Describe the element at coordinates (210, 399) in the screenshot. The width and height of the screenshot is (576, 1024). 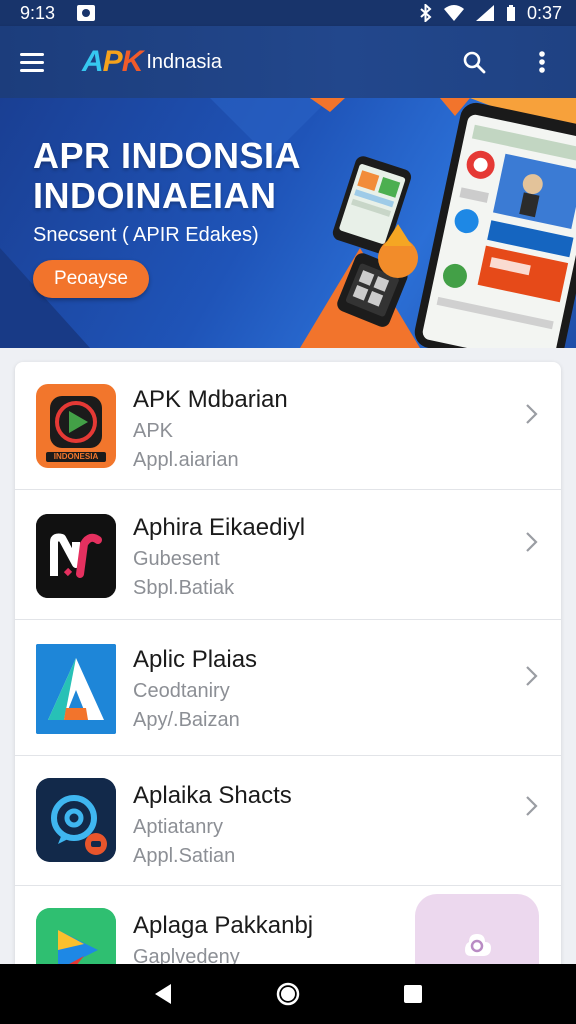
I see `app-name: APK Mdbarian` at that location.